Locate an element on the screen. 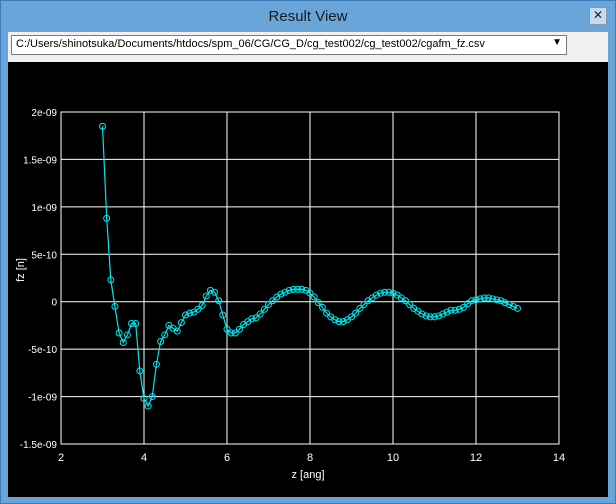 Image resolution: width=616 pixels, height=504 pixels. y-tick-label: -1e-09 is located at coordinates (42, 398).